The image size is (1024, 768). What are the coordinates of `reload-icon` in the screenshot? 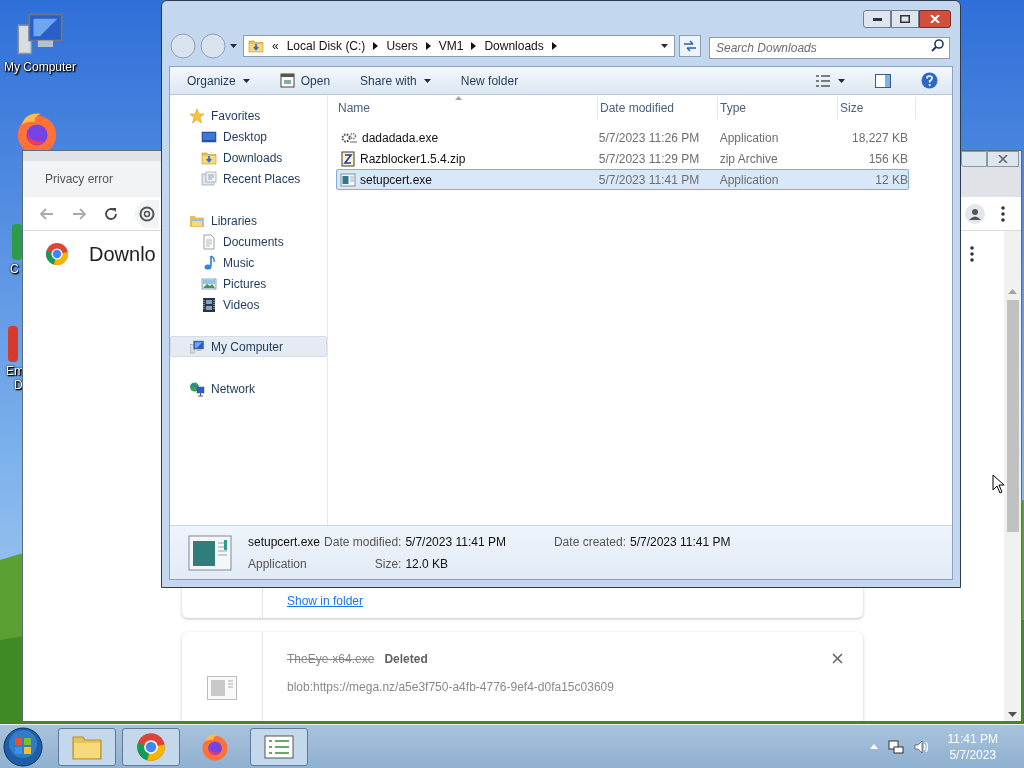 It's located at (111, 213).